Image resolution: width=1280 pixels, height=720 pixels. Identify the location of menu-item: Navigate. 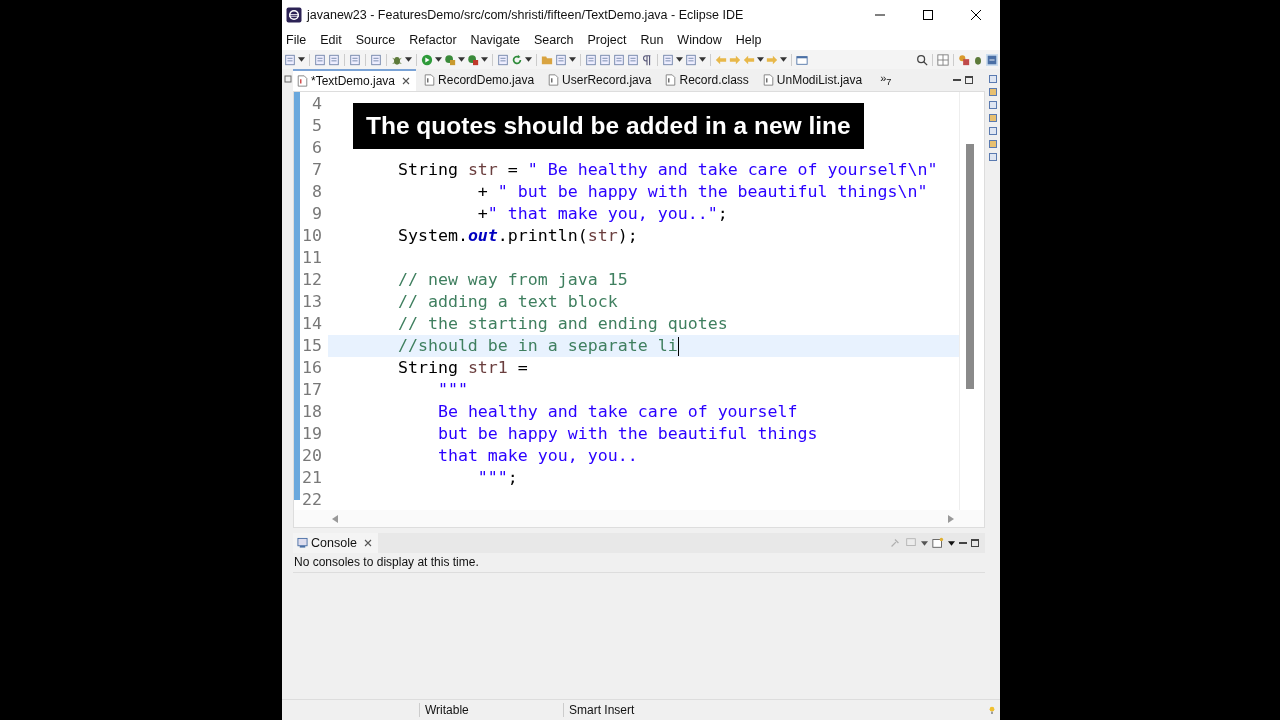
(499, 39).